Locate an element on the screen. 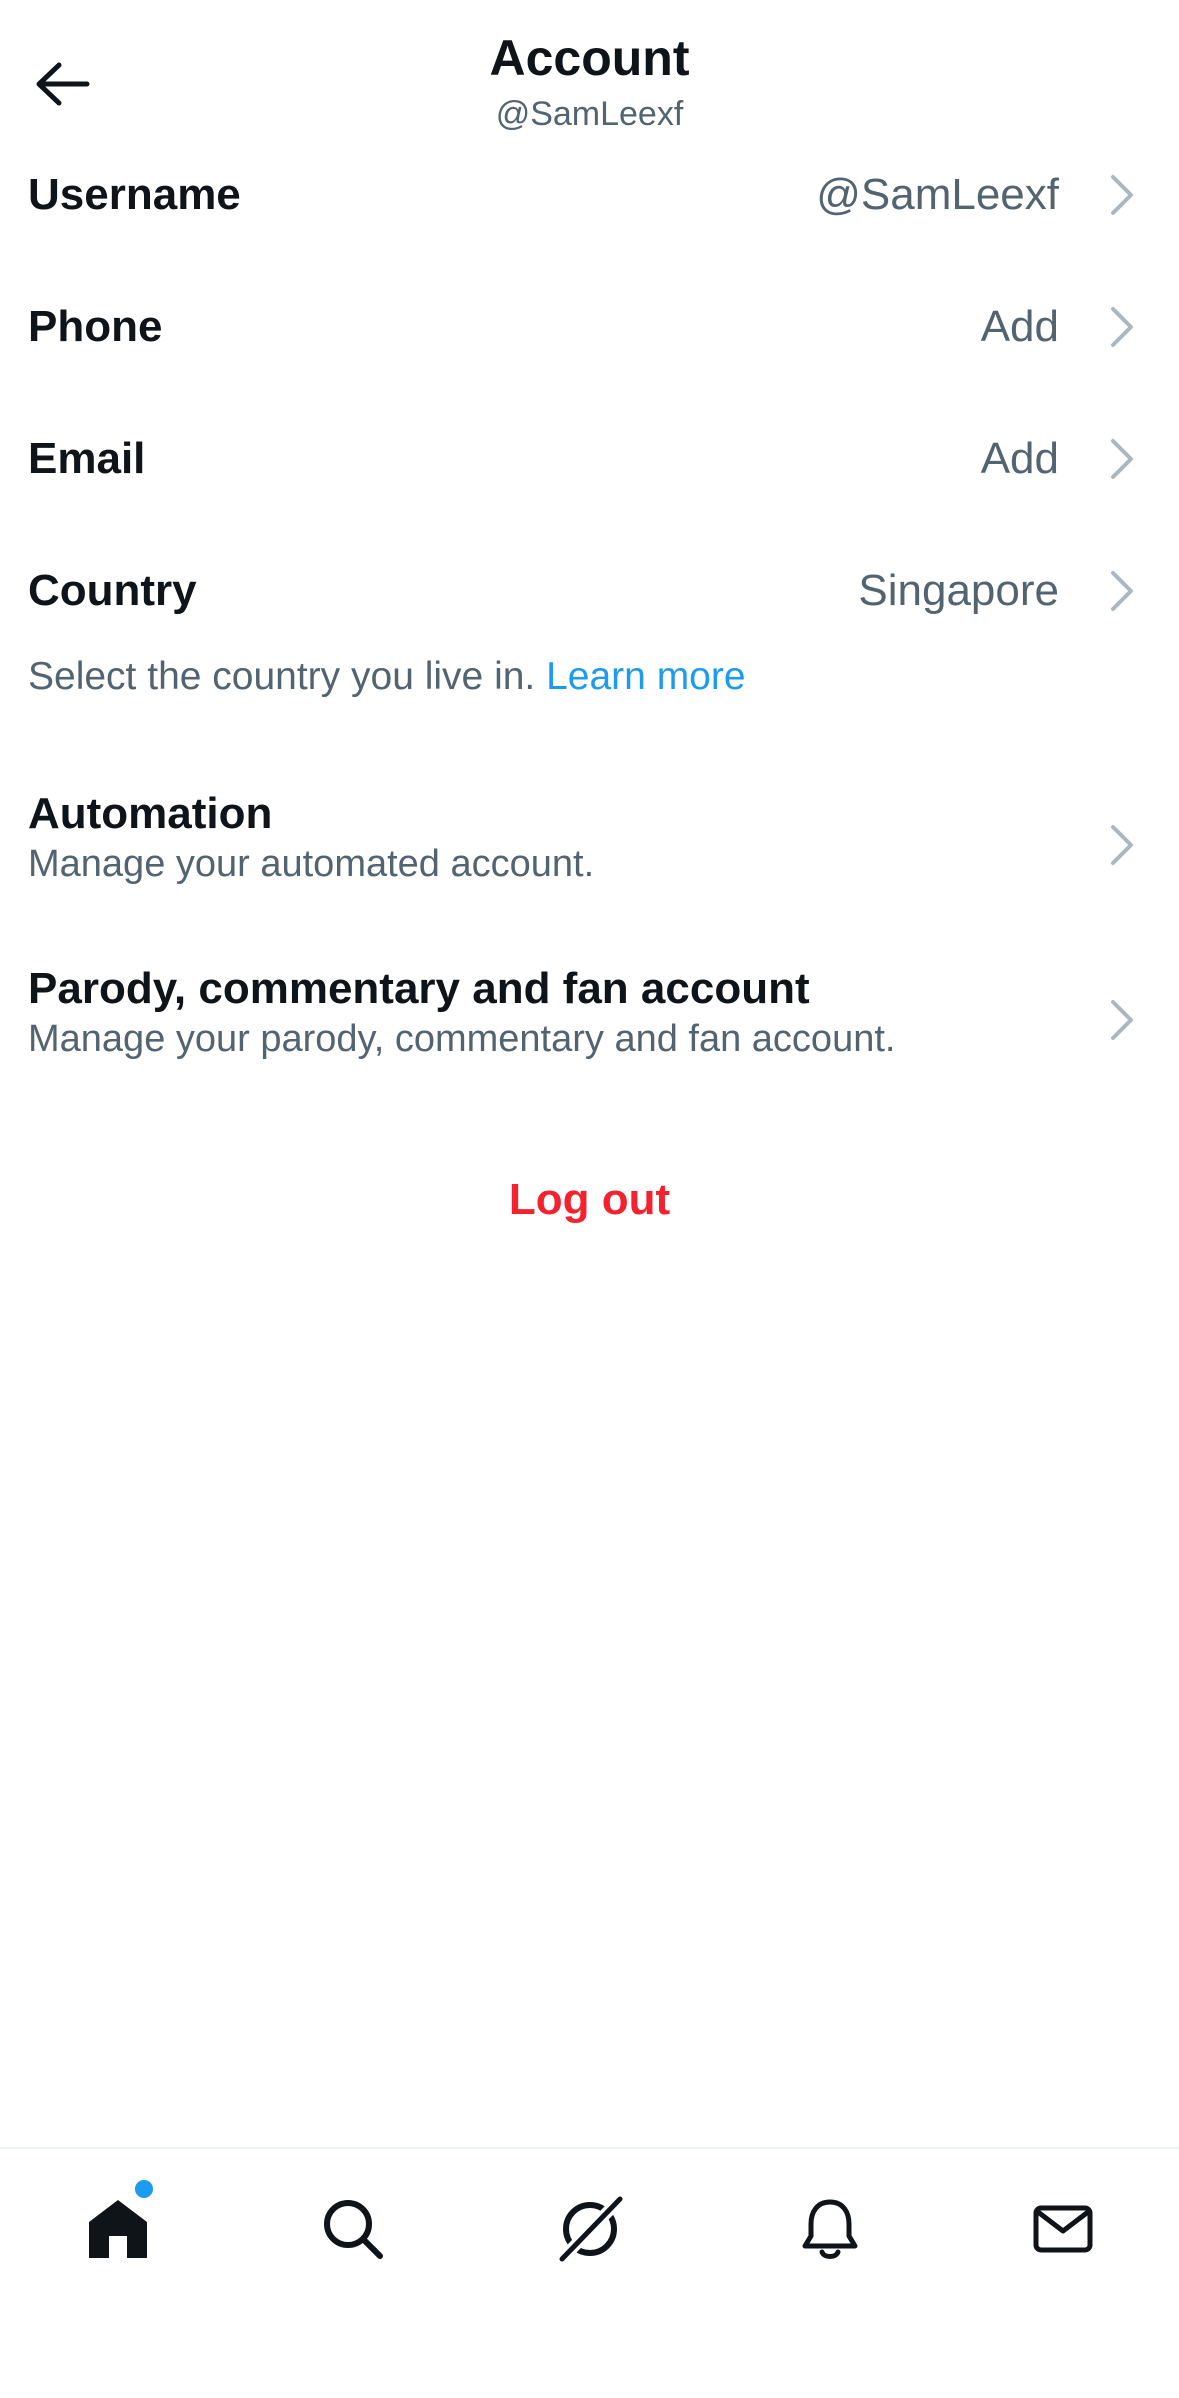 Image resolution: width=1179 pixels, height=2398 pixels. mail-icon is located at coordinates (1063, 2229).